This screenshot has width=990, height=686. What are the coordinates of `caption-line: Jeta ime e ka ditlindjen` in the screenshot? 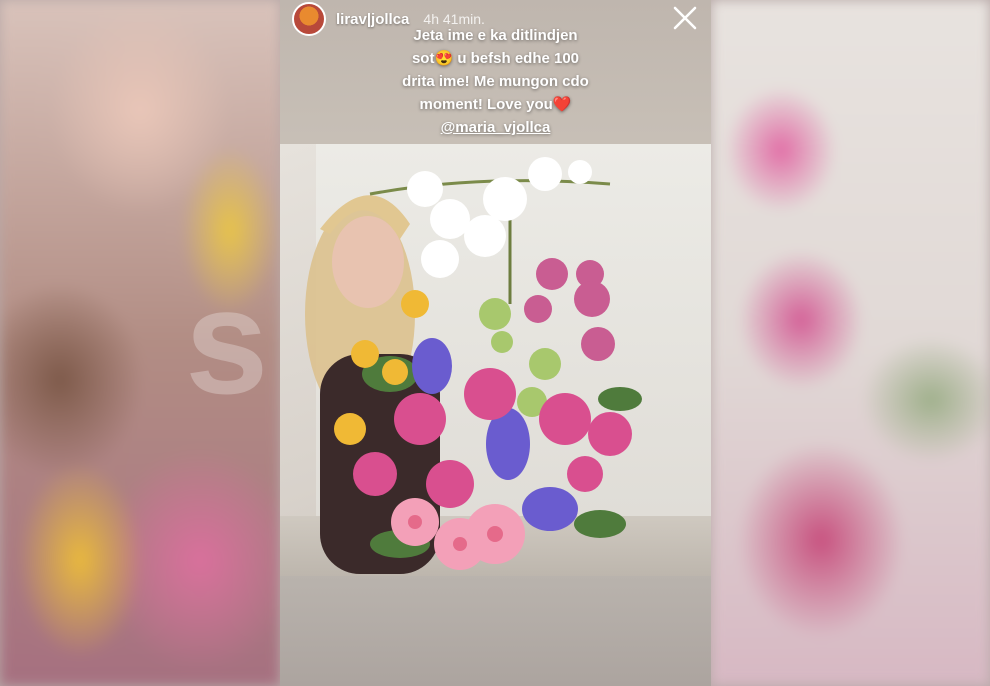 It's located at (495, 35).